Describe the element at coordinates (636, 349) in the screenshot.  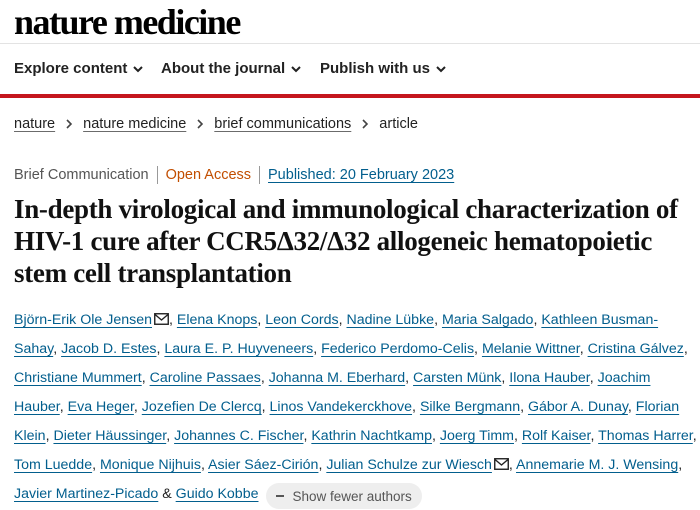
I see `author-link: Cristina Gálvez` at that location.